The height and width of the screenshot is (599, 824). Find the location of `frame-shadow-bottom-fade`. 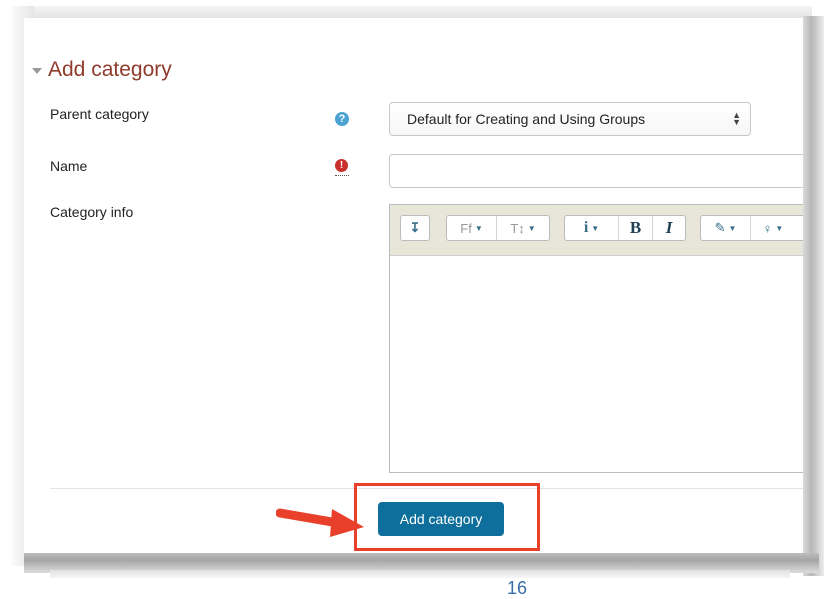

frame-shadow-bottom-fade is located at coordinates (420, 574).